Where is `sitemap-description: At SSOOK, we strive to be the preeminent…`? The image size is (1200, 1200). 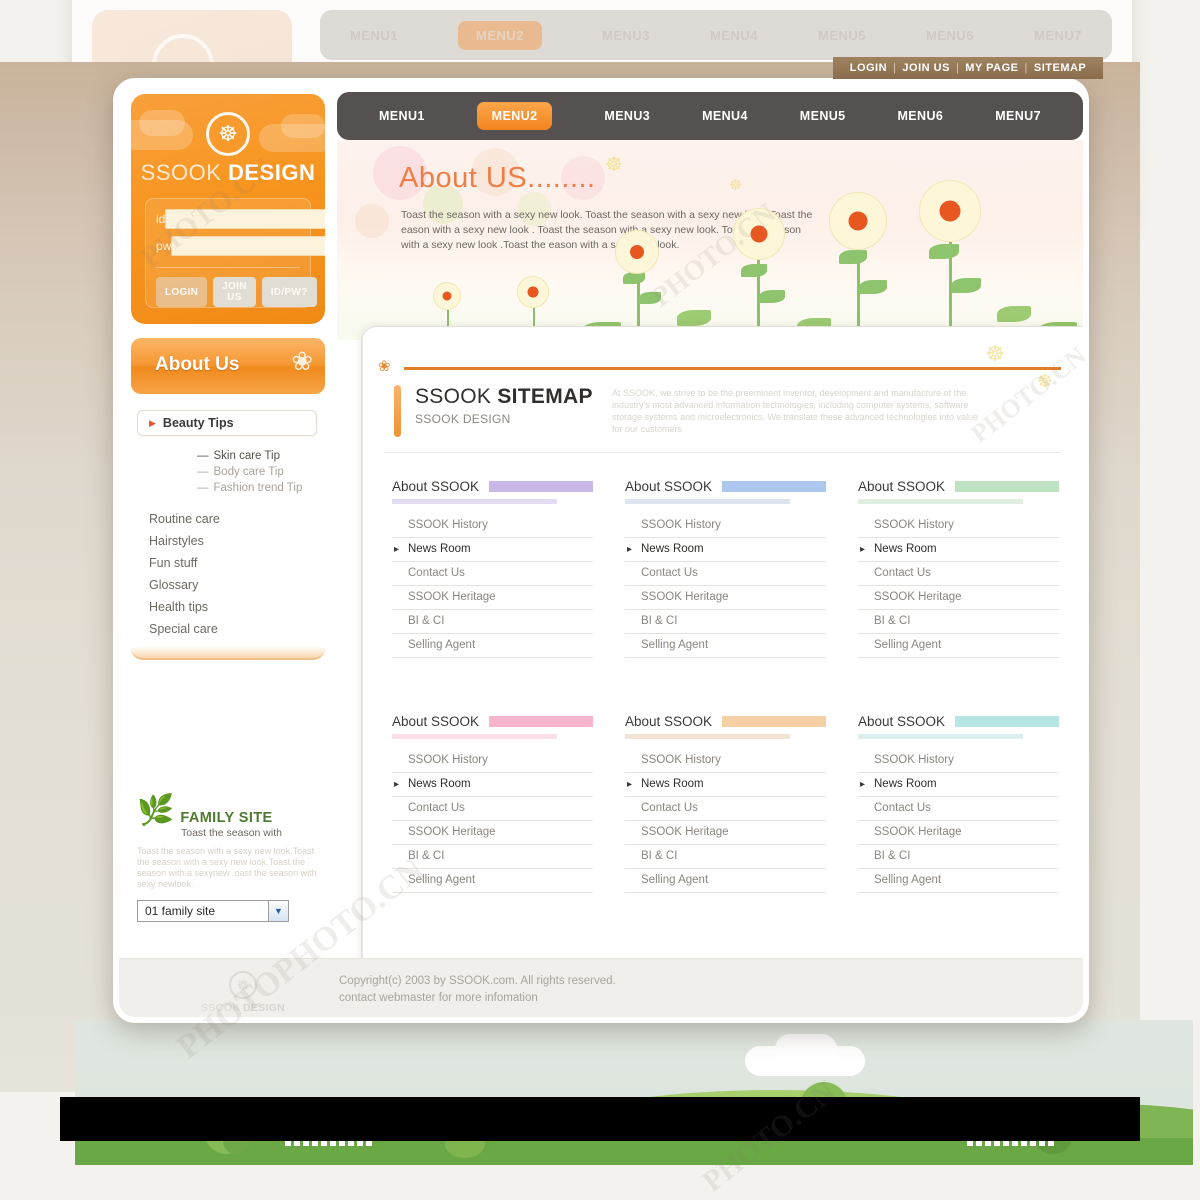 sitemap-description: At SSOOK, we strive to be the preeminent… is located at coordinates (795, 411).